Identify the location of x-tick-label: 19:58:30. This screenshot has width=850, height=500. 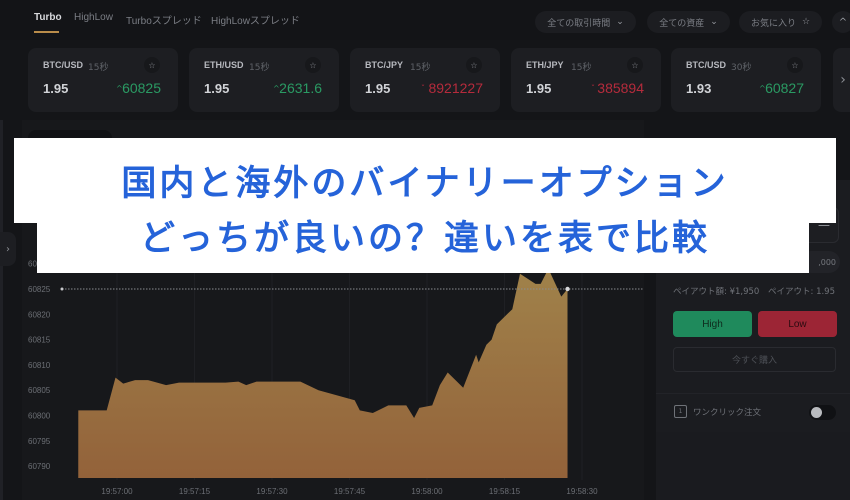
(582, 491).